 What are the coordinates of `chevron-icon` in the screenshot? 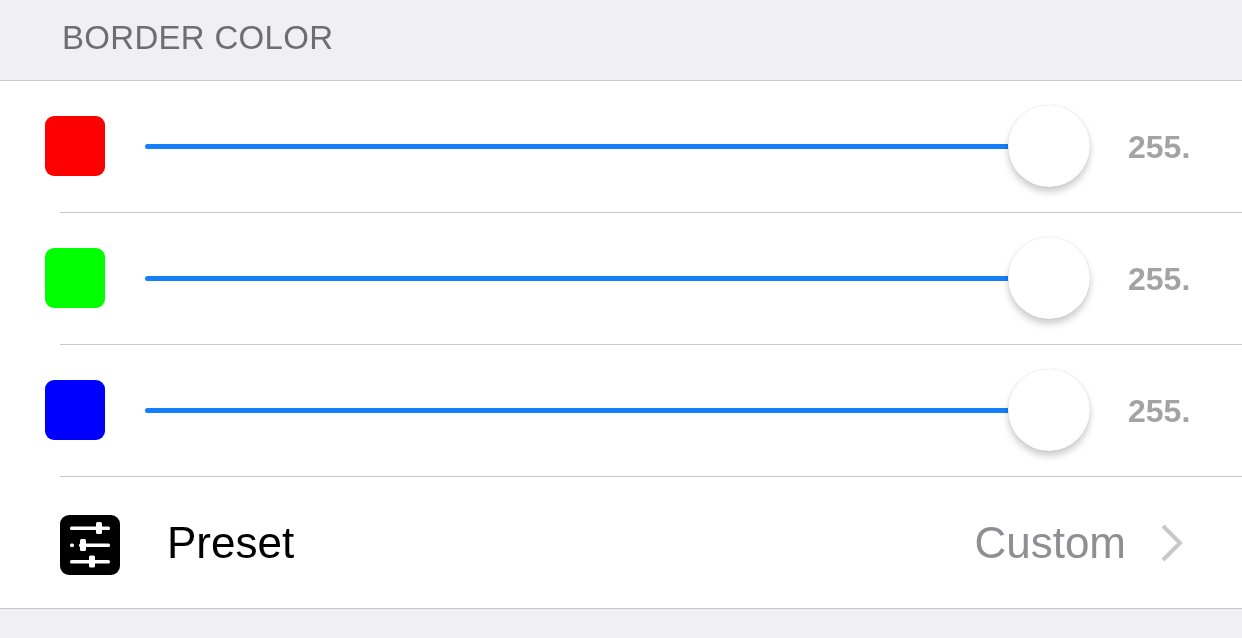 It's located at (1172, 542).